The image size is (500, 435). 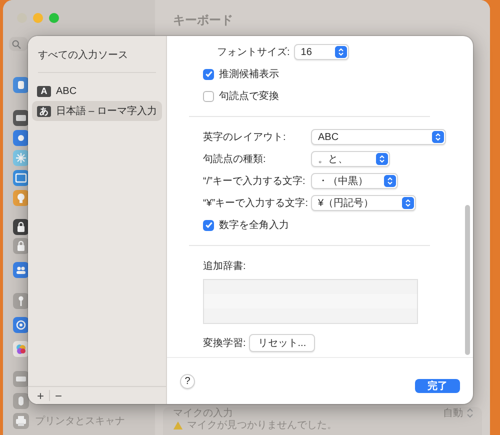 I want to click on popup-button: ¥（円記号）, so click(x=363, y=203).